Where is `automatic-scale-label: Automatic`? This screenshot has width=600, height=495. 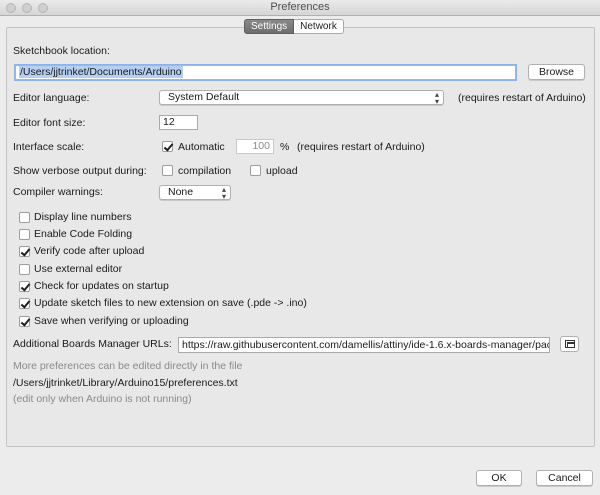
automatic-scale-label: Automatic is located at coordinates (201, 147).